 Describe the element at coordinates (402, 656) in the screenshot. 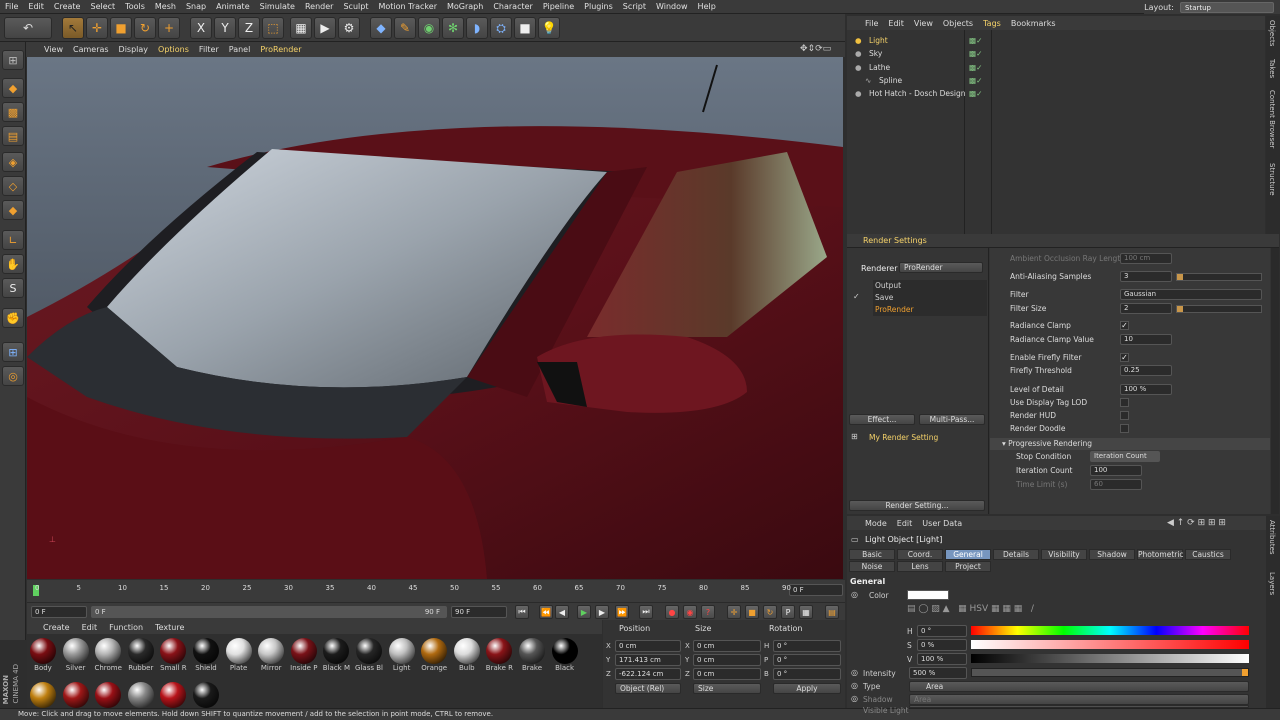

I see `material-swatch: Light` at that location.